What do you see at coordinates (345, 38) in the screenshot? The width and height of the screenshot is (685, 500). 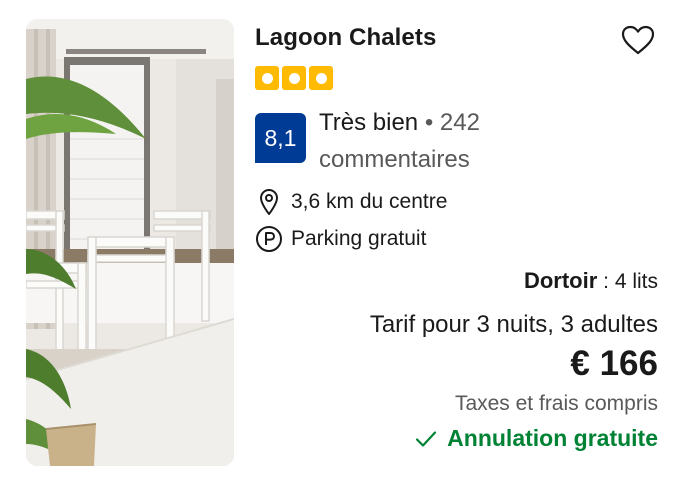 I see `property-title: Lagoon Chalets` at bounding box center [345, 38].